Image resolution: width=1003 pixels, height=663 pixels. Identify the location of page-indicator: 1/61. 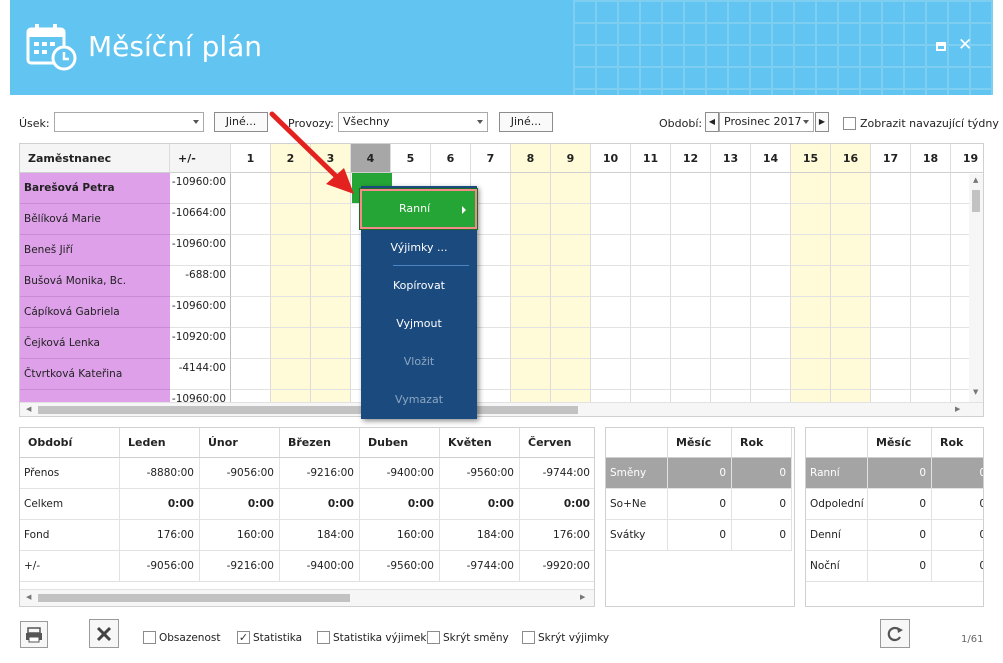
(972, 639).